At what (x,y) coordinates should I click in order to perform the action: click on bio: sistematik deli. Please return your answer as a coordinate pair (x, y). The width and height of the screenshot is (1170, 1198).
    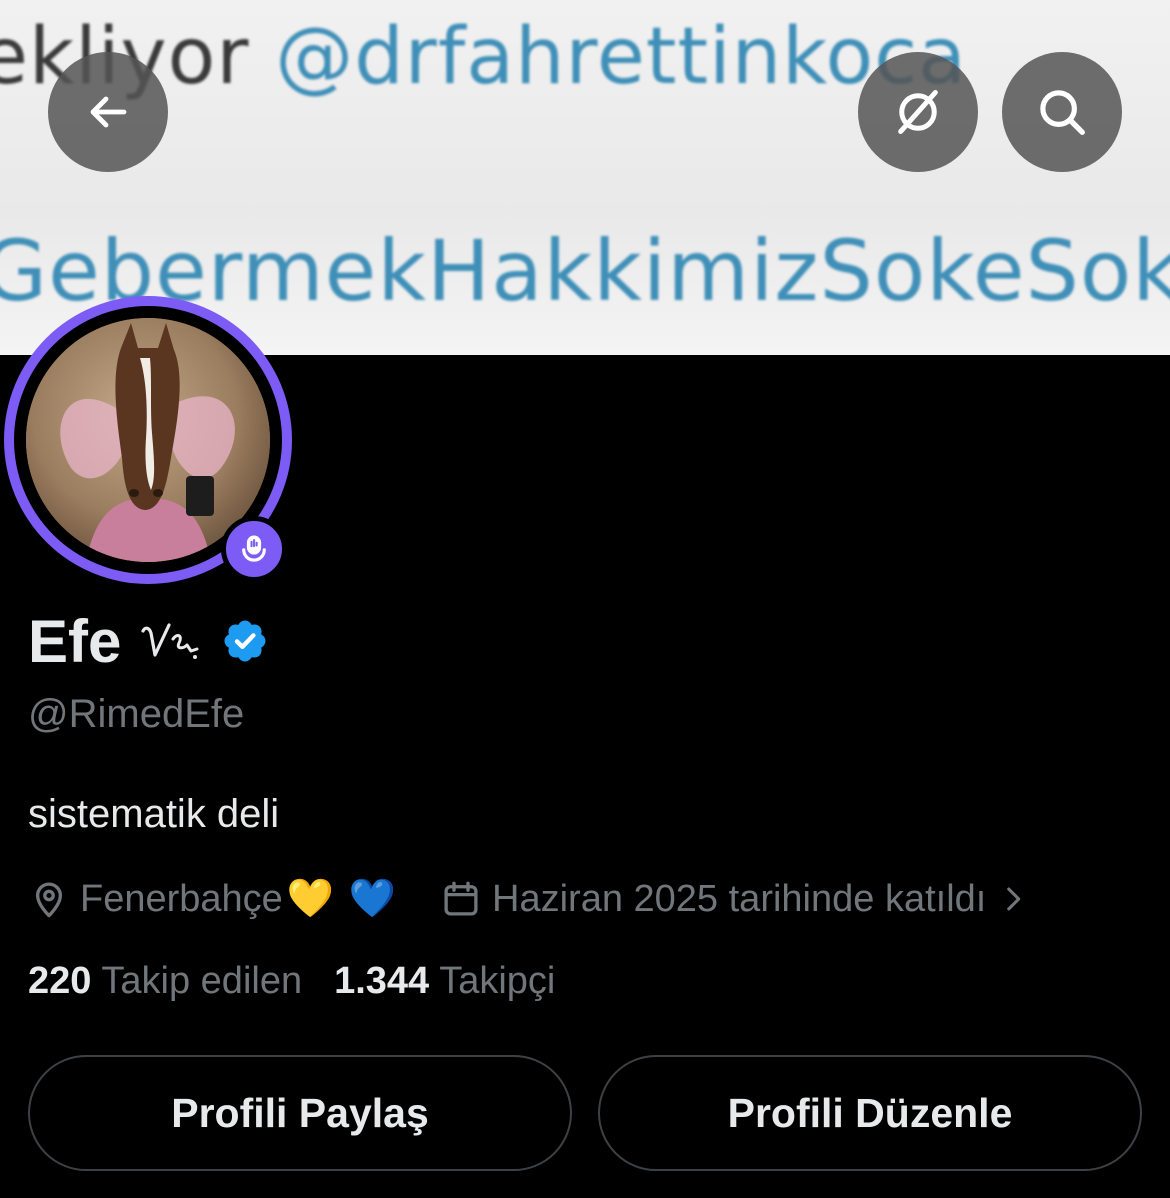
    Looking at the image, I should click on (154, 814).